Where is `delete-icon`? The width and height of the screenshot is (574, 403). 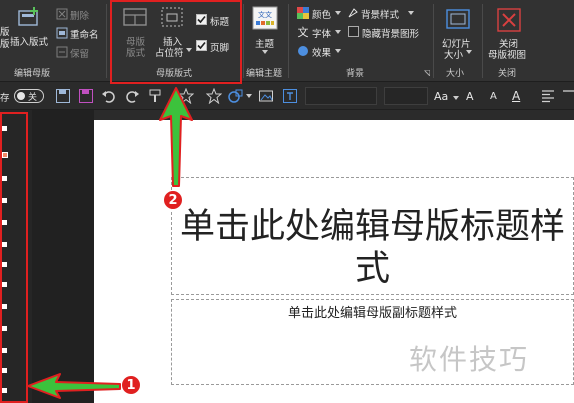
delete-icon is located at coordinates (62, 14).